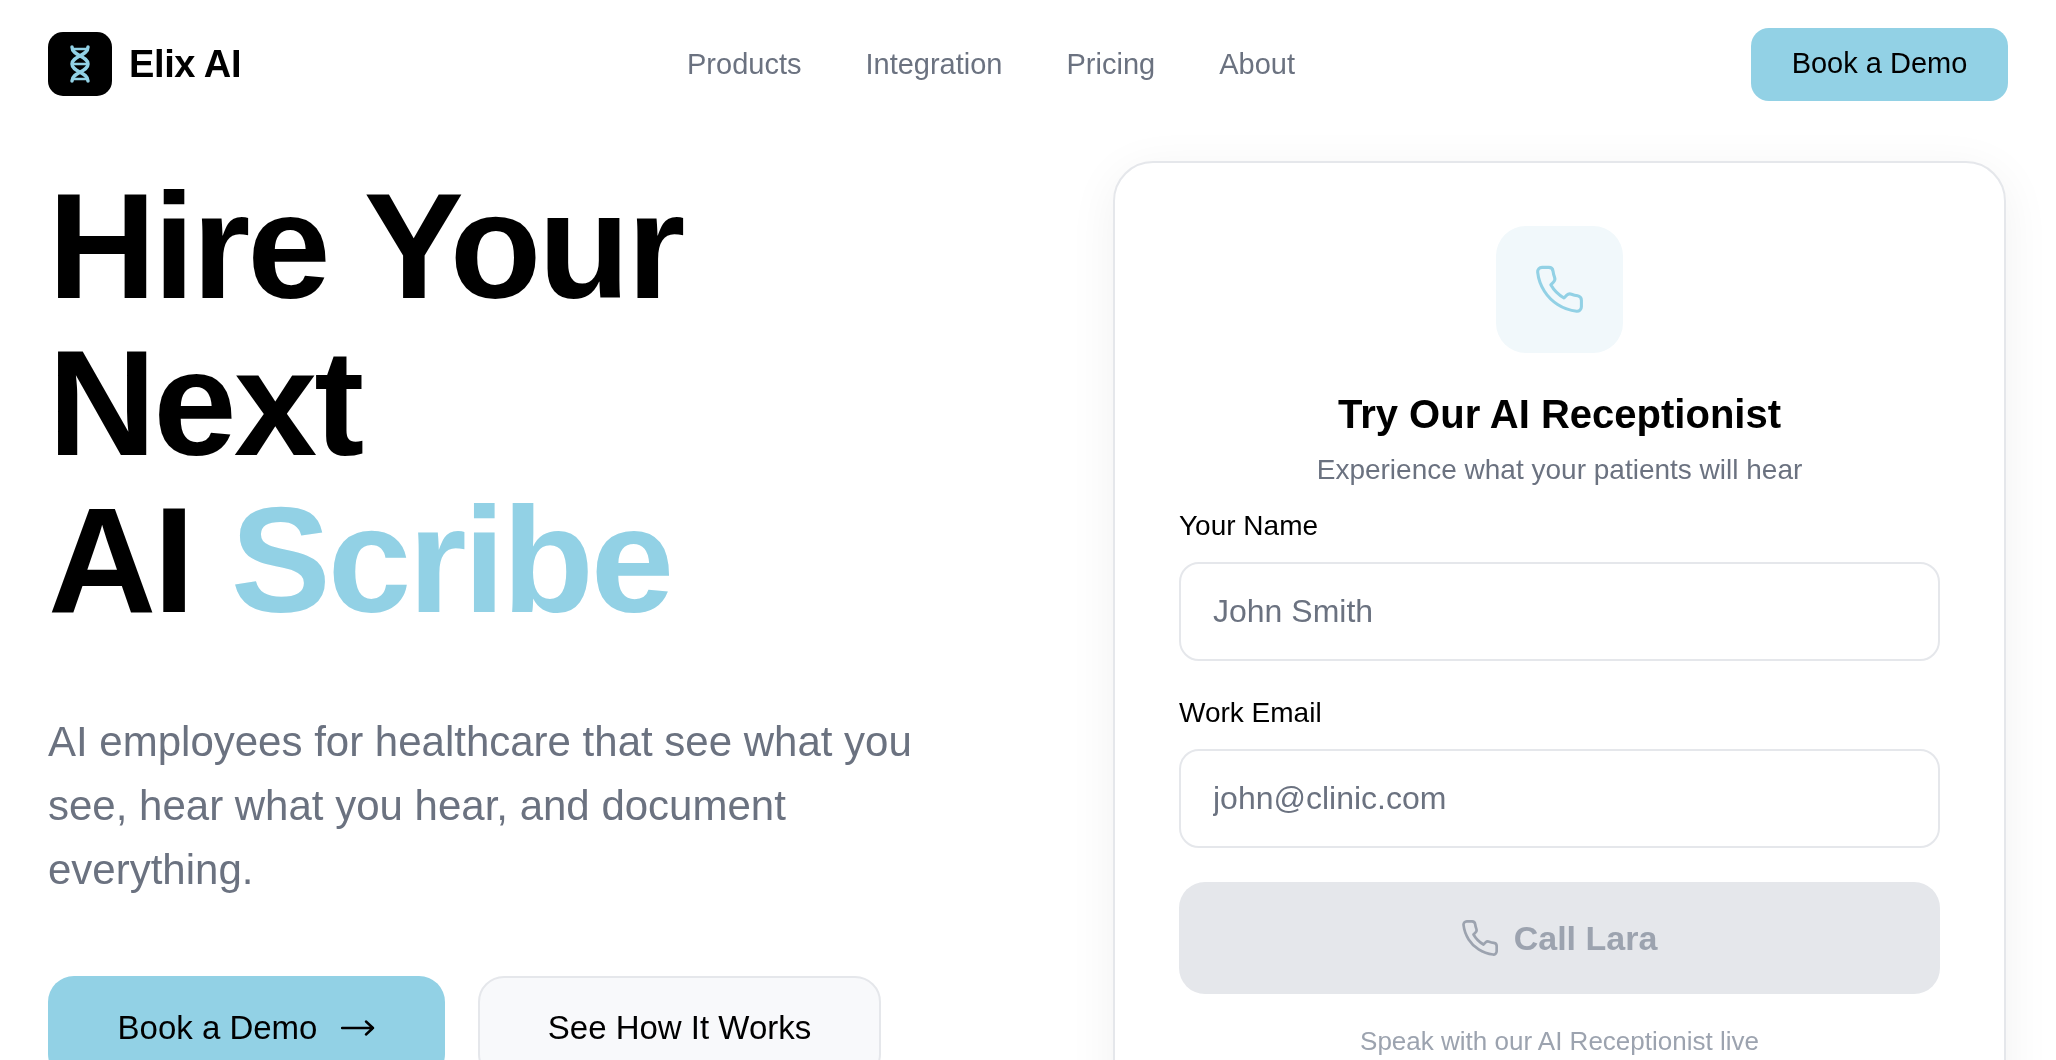 The width and height of the screenshot is (2056, 1060). What do you see at coordinates (1111, 64) in the screenshot?
I see `nav-link: Pricing` at bounding box center [1111, 64].